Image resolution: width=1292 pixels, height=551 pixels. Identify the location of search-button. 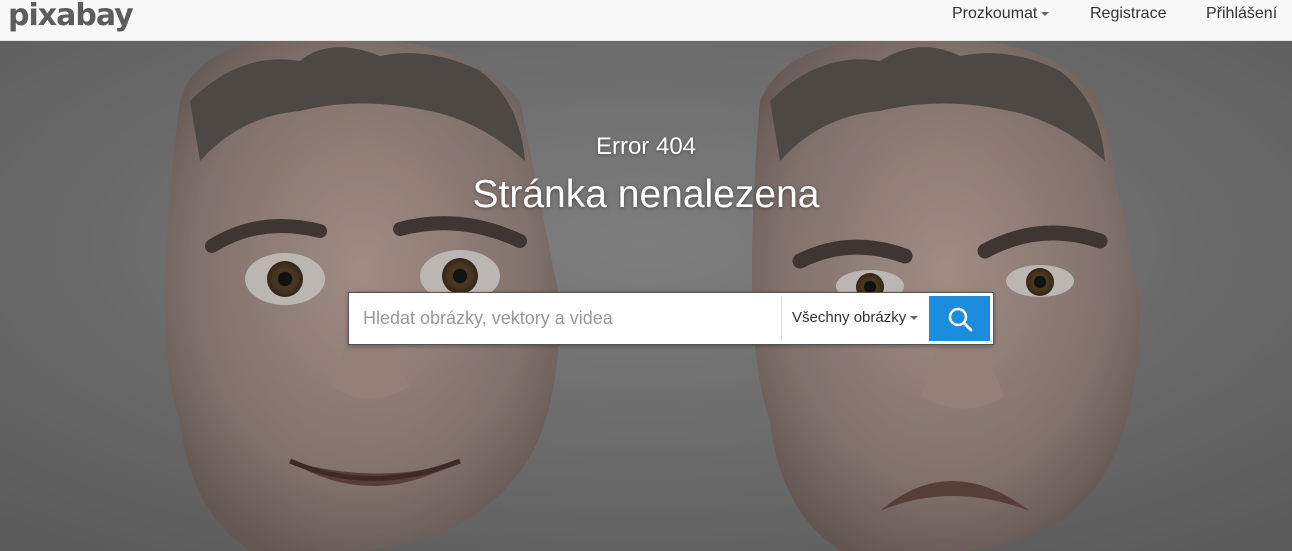
(959, 318).